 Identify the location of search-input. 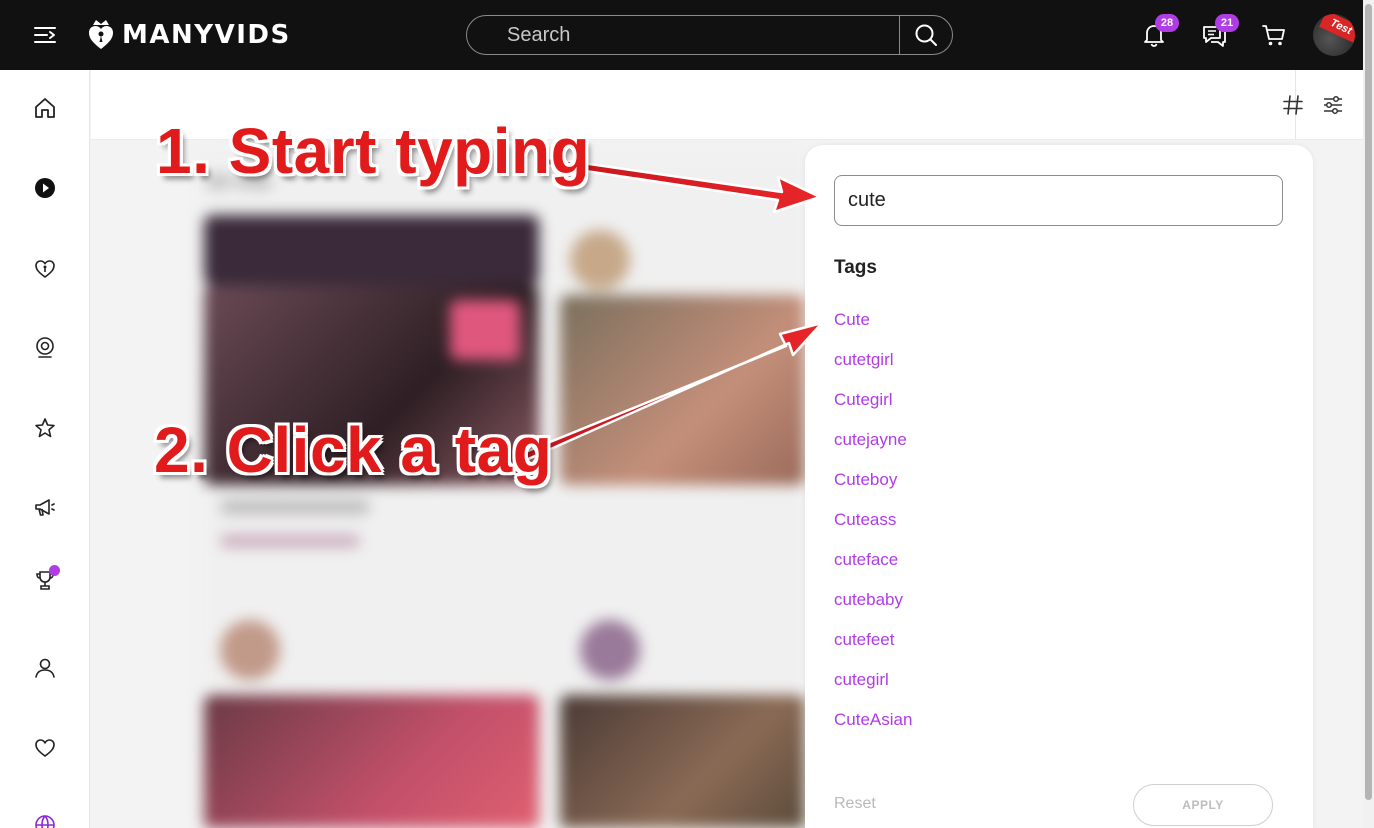
(683, 35).